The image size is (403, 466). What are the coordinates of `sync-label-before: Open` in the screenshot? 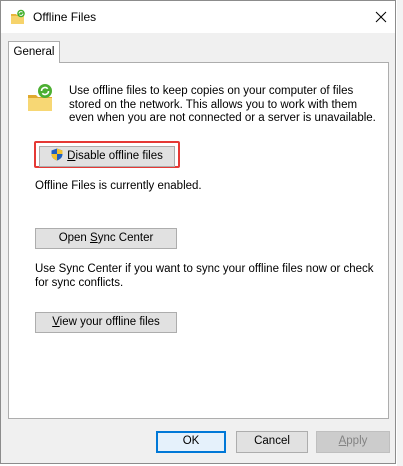 It's located at (74, 238).